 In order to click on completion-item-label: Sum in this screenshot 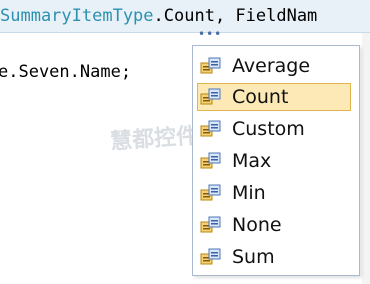, I will do `click(253, 257)`.